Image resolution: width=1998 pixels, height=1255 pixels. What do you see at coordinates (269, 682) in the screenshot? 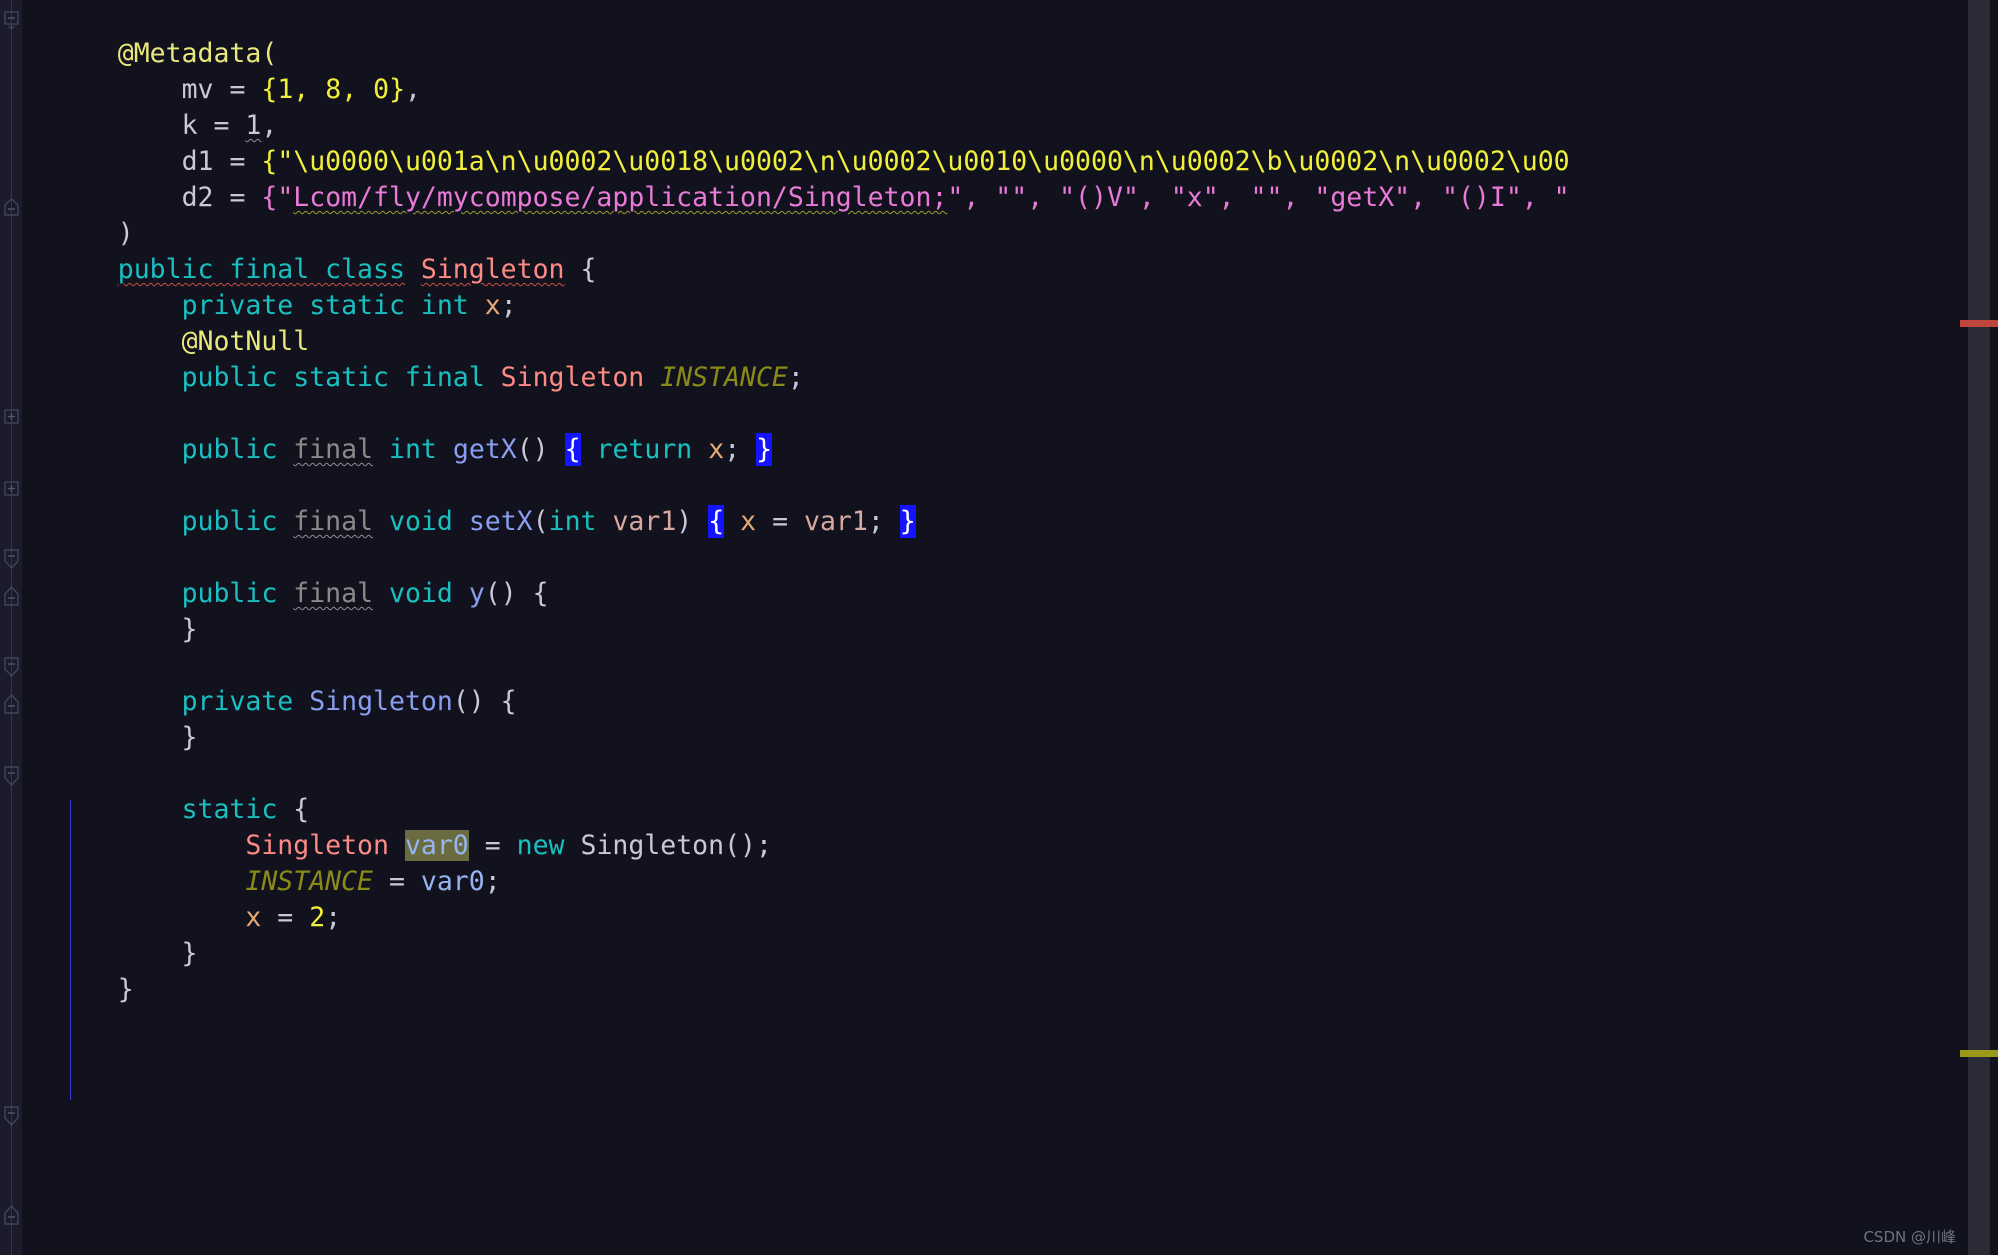
I see `code-line-19: private Singleton() {` at bounding box center [269, 682].